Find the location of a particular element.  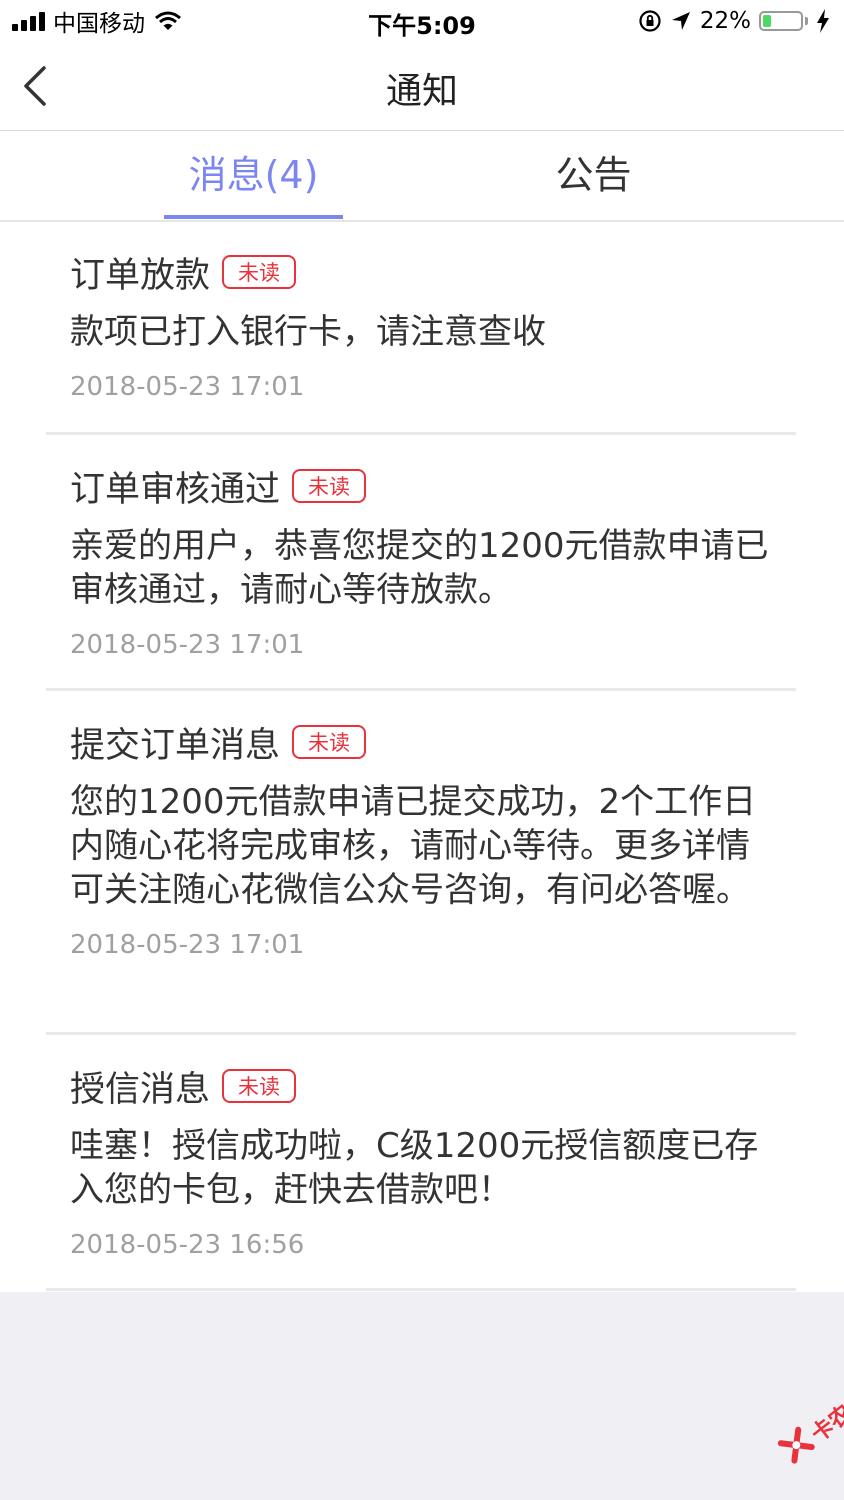

divider is located at coordinates (422, 1290).